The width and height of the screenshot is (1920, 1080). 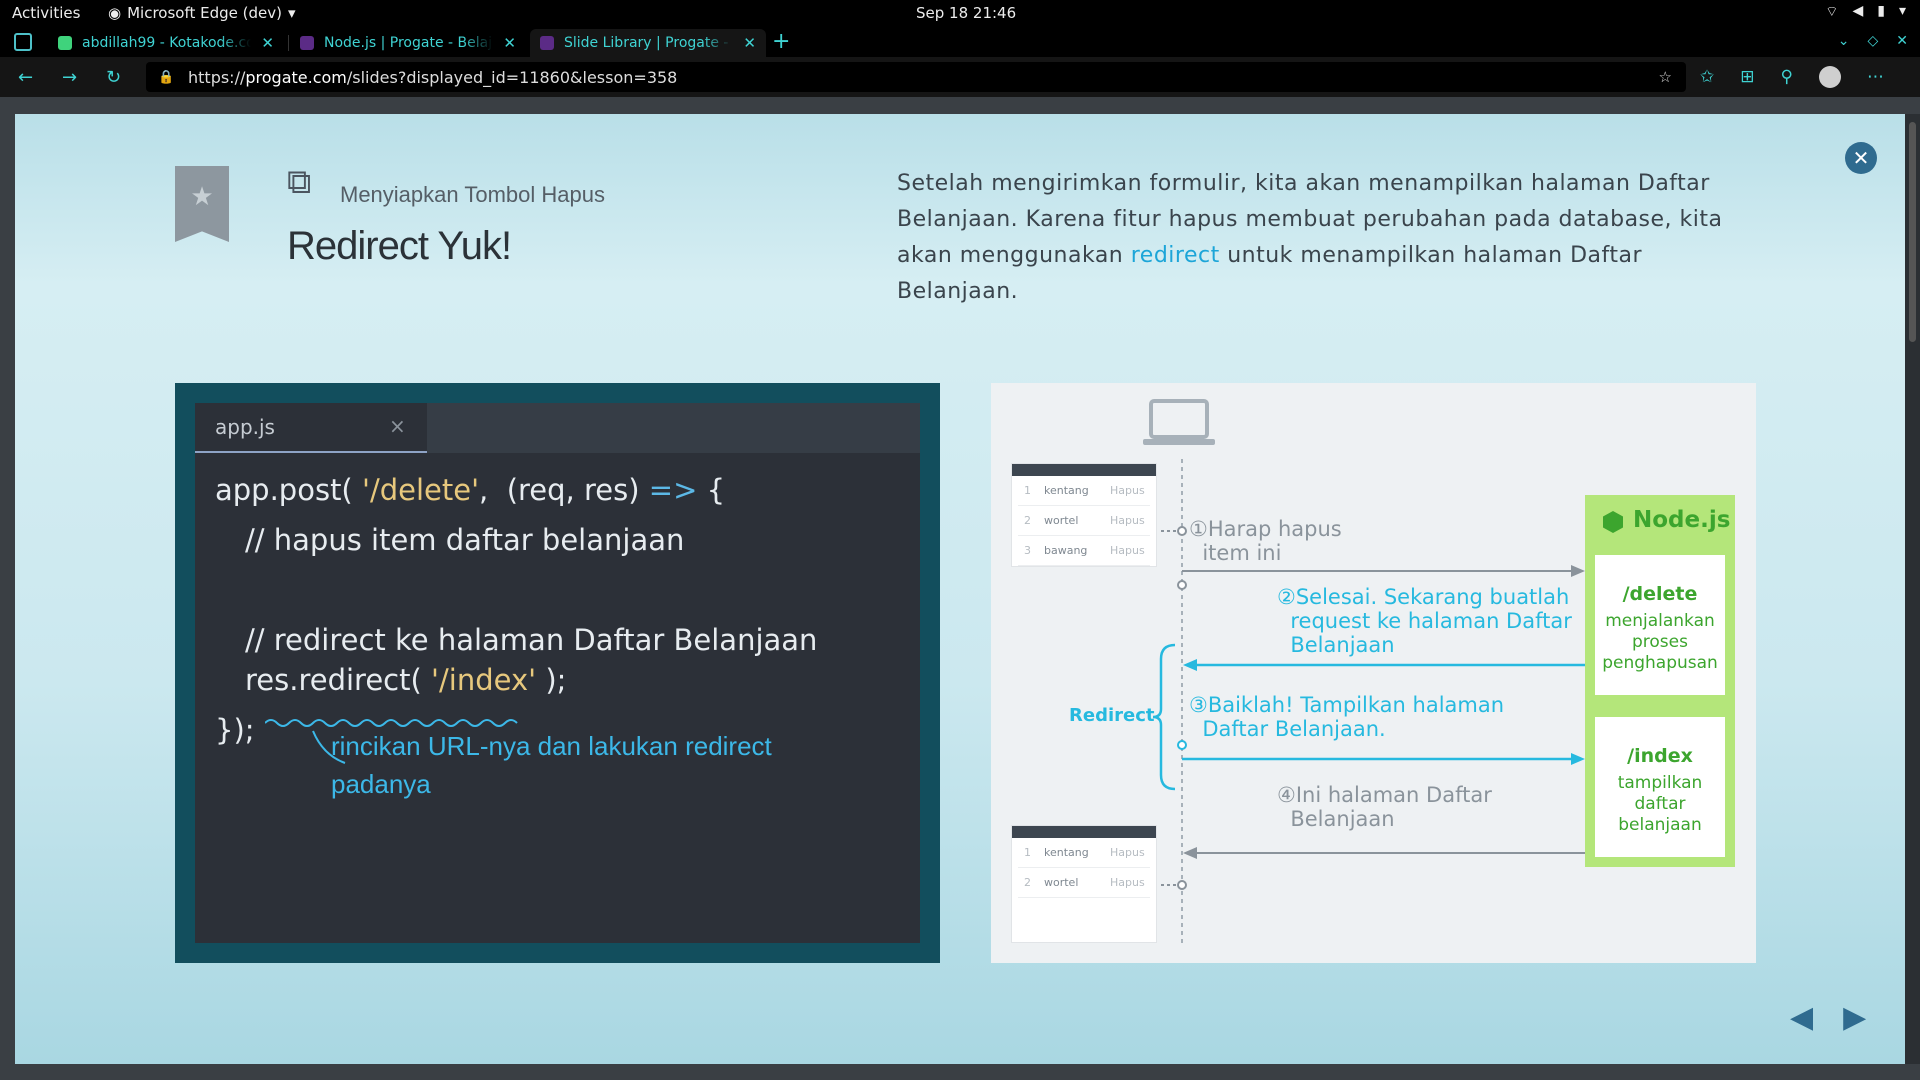 I want to click on battery-icon: ▮, so click(x=1881, y=11).